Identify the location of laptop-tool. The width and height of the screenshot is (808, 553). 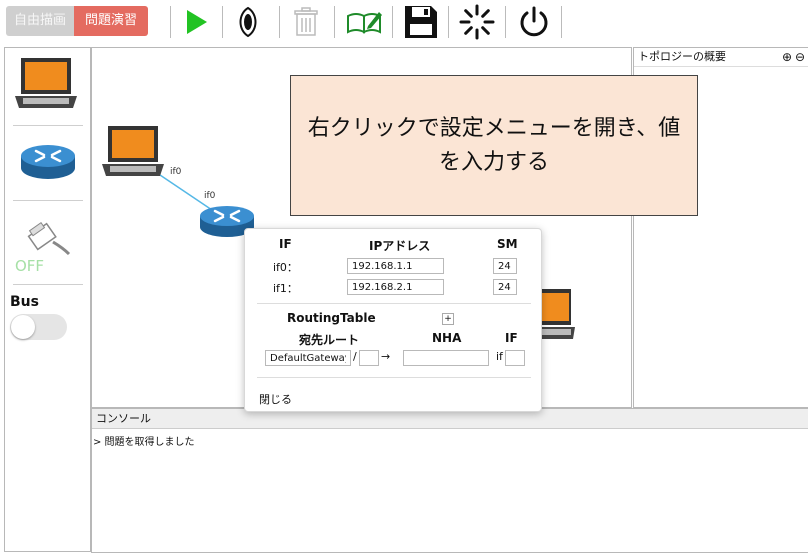
(46, 85).